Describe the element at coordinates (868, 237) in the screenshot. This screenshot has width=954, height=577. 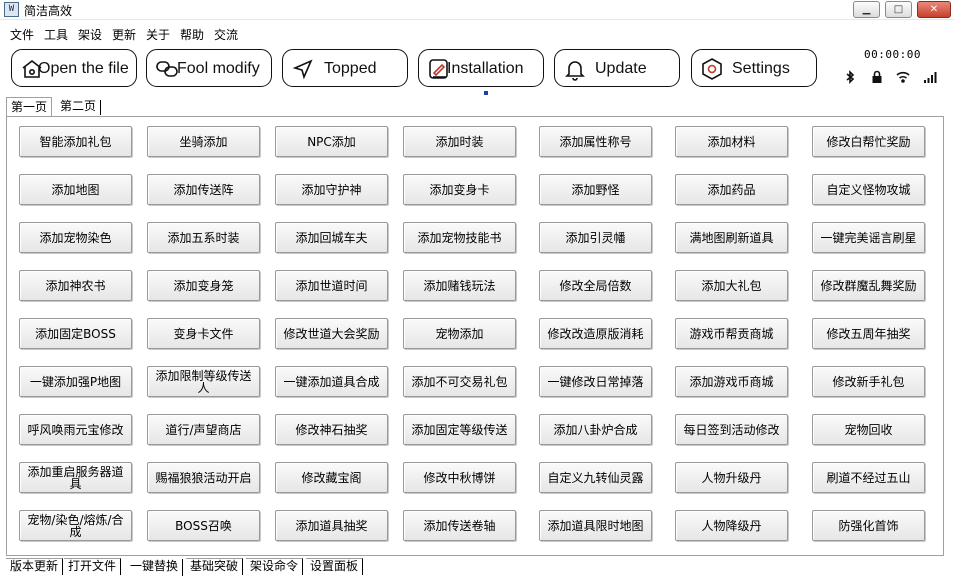
I see `grid-button: 一键完美谣言刷星` at that location.